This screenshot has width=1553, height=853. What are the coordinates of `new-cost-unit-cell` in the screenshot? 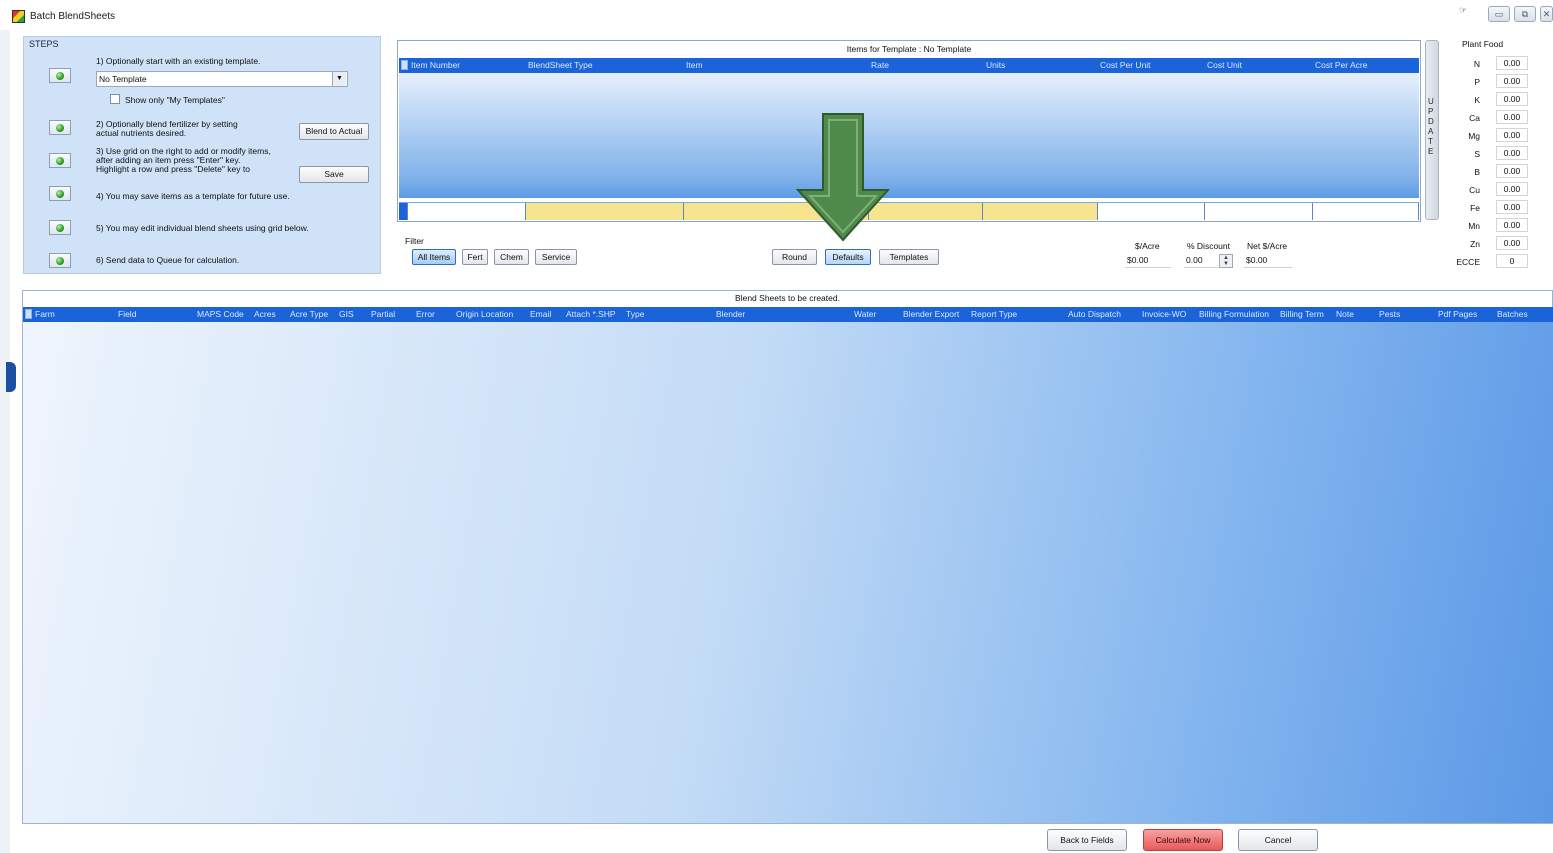 It's located at (1259, 211).